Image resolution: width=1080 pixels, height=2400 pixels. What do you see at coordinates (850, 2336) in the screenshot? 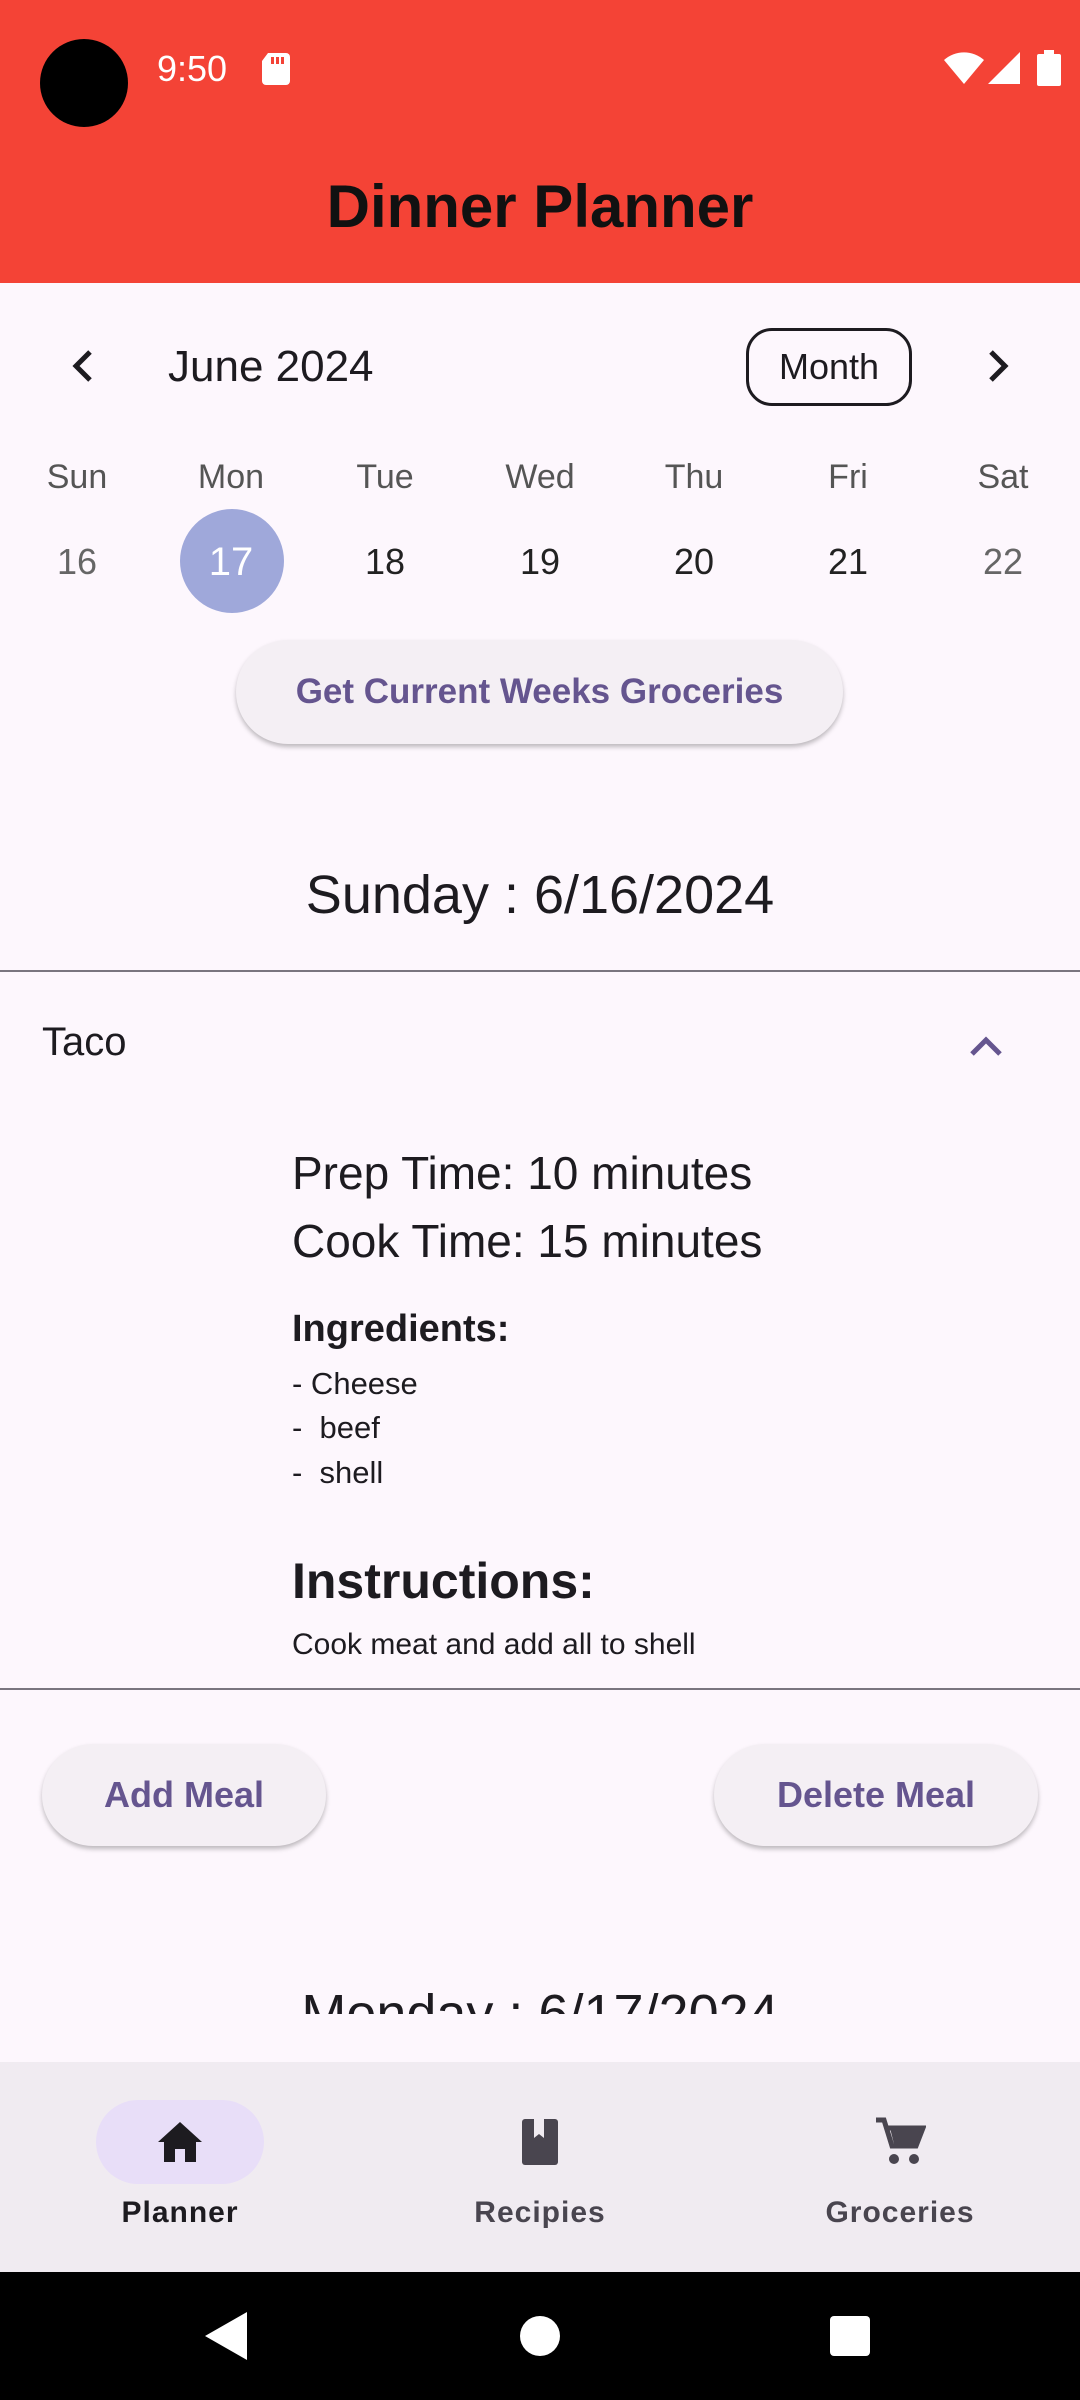
I see `recents-button` at bounding box center [850, 2336].